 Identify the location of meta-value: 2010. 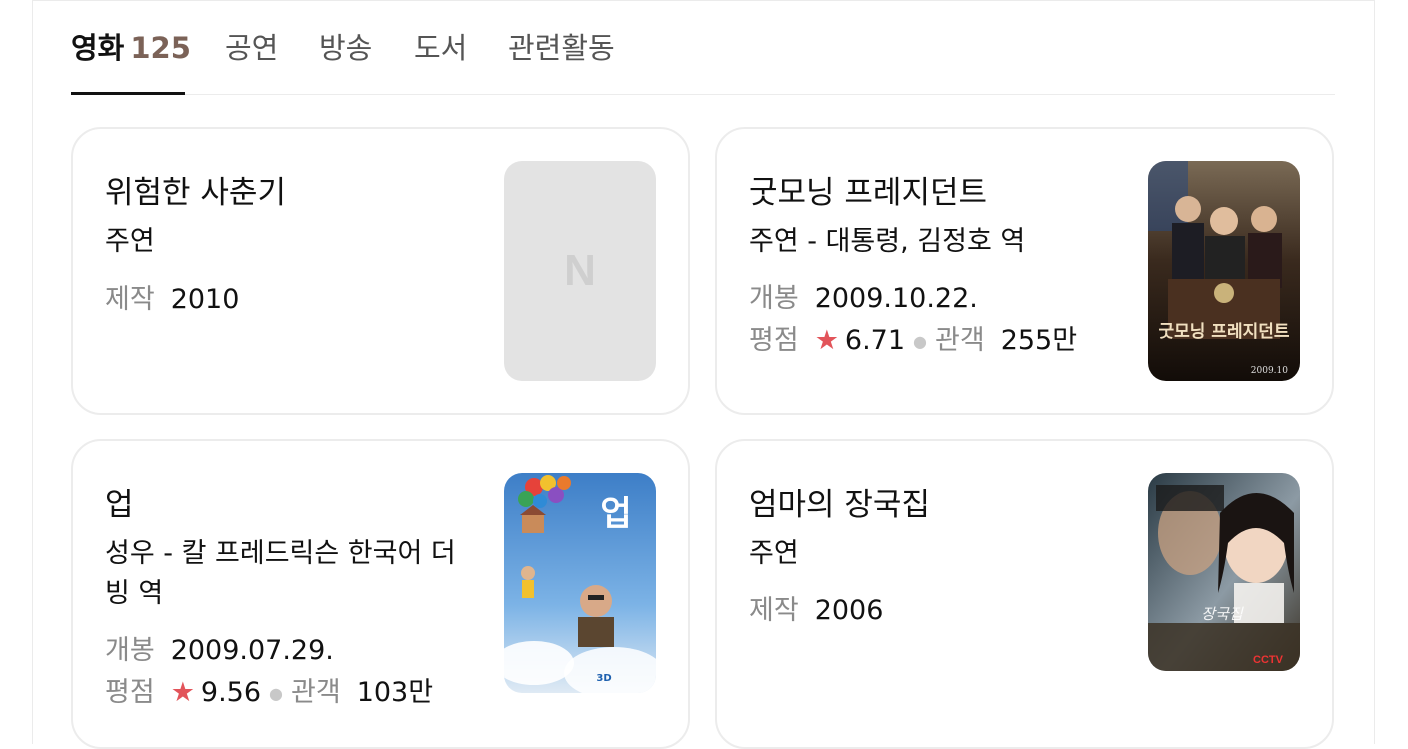
(205, 299).